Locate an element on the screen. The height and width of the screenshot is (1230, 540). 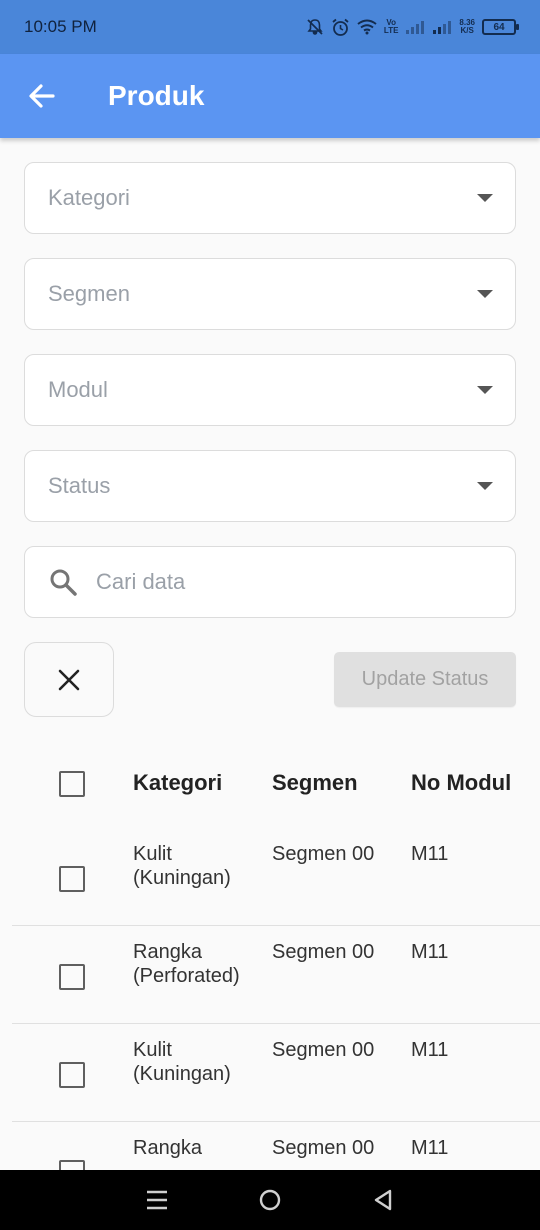
close-icon is located at coordinates (69, 679).